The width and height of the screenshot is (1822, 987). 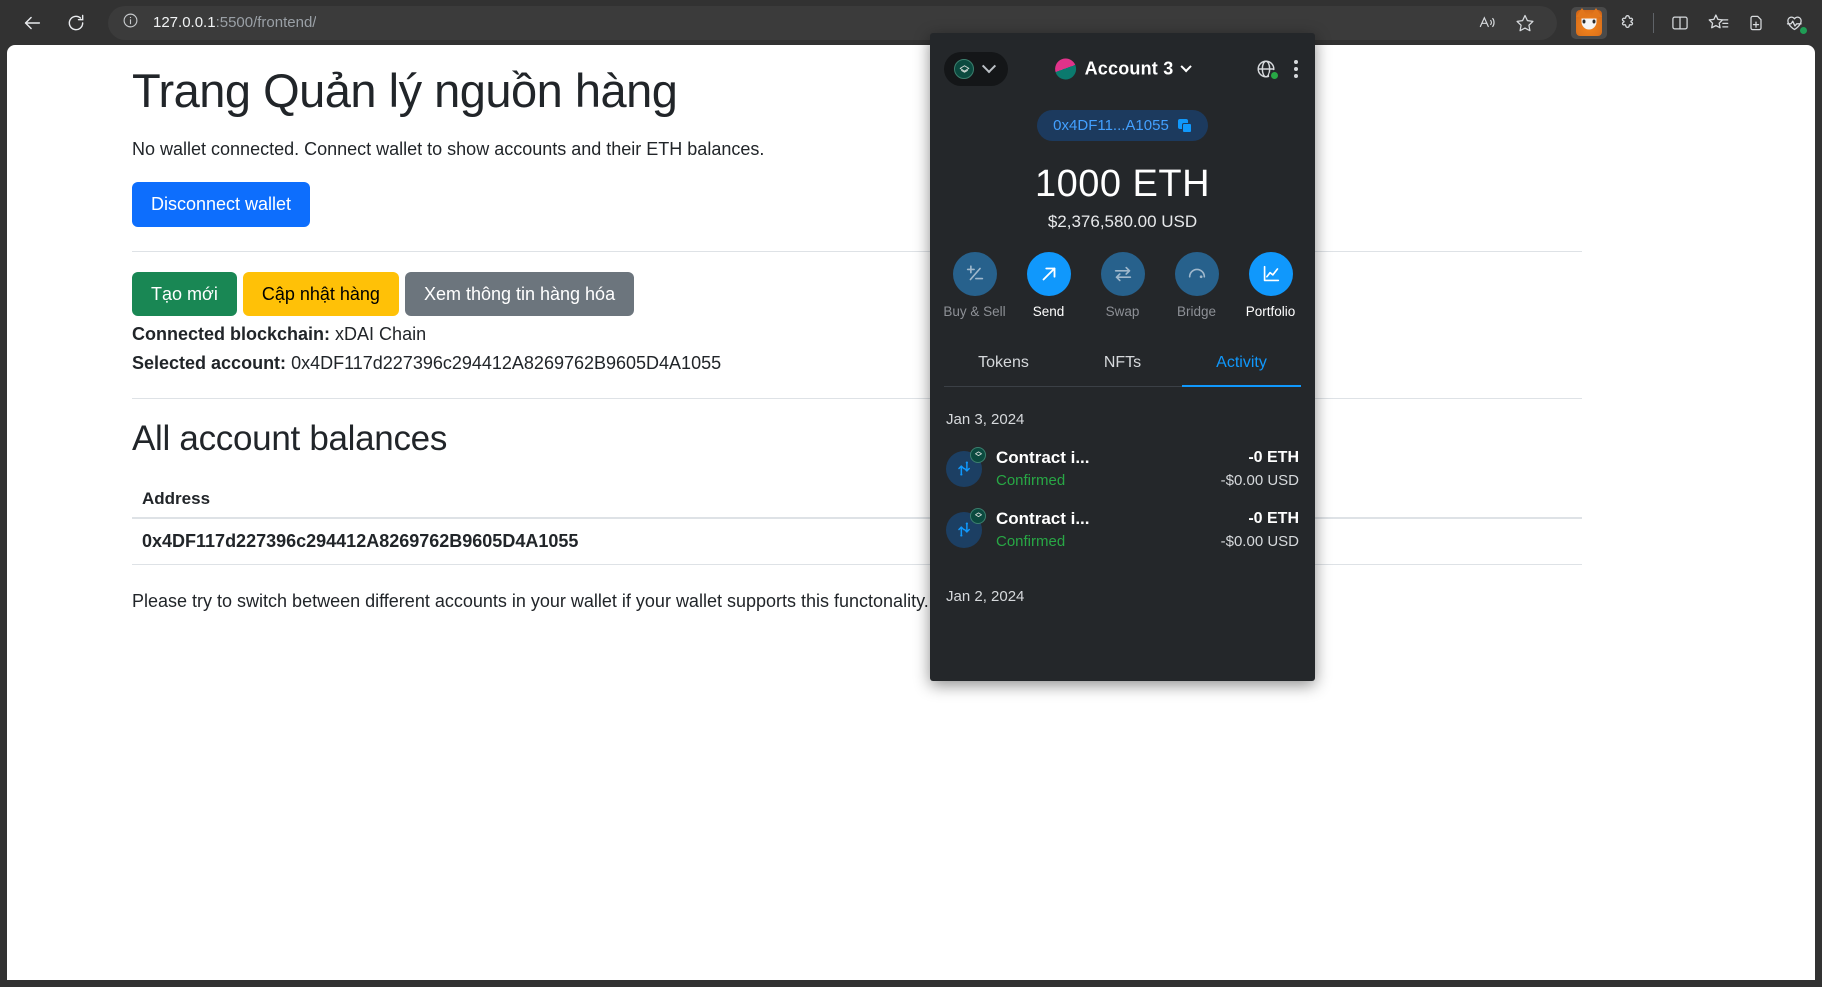 What do you see at coordinates (1196, 311) in the screenshot?
I see `bridge-label: Bridge` at bounding box center [1196, 311].